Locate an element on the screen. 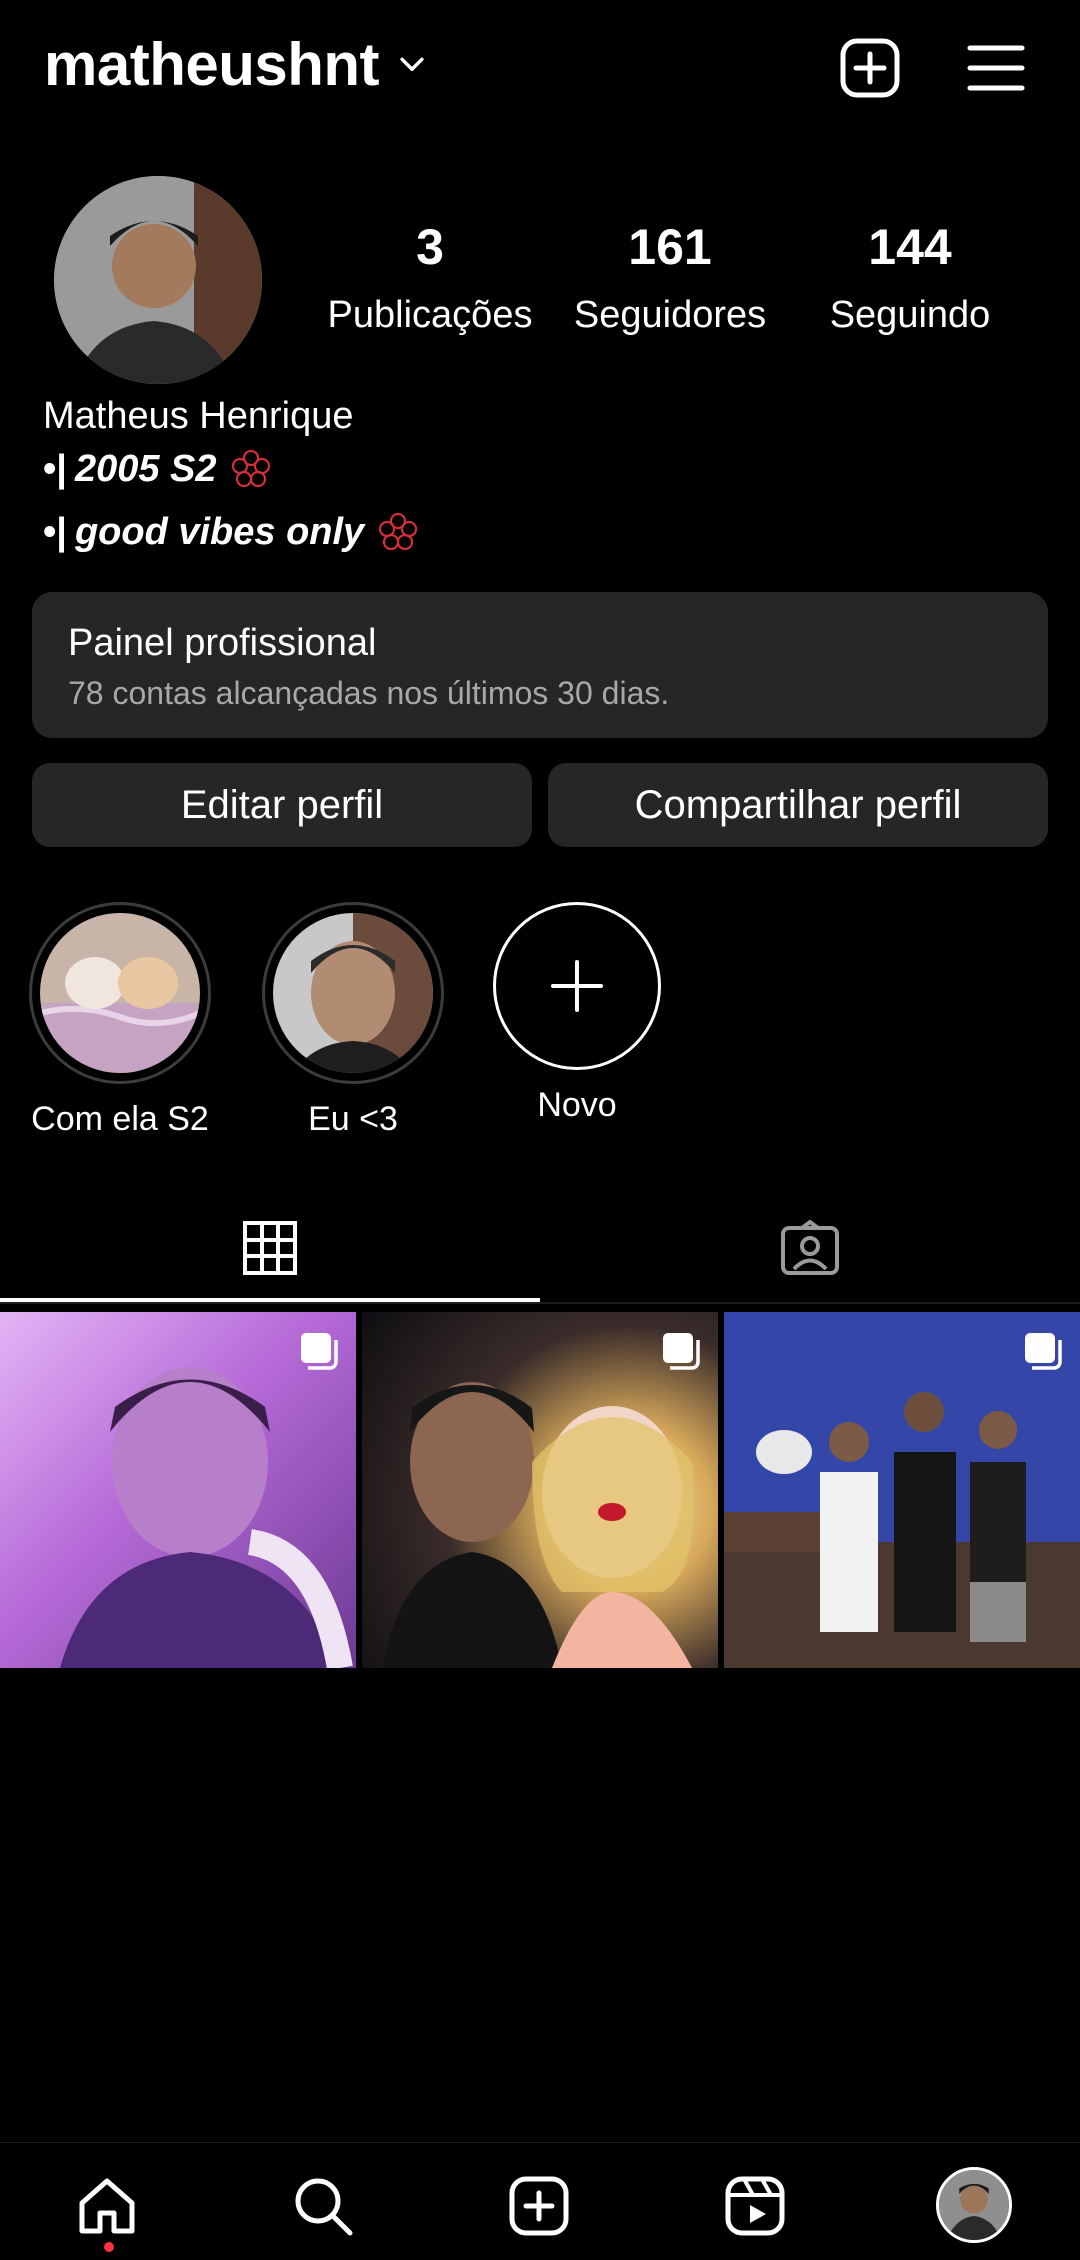 The height and width of the screenshot is (2260, 1080). bio-line: •| 2005 S2 is located at coordinates (158, 469).